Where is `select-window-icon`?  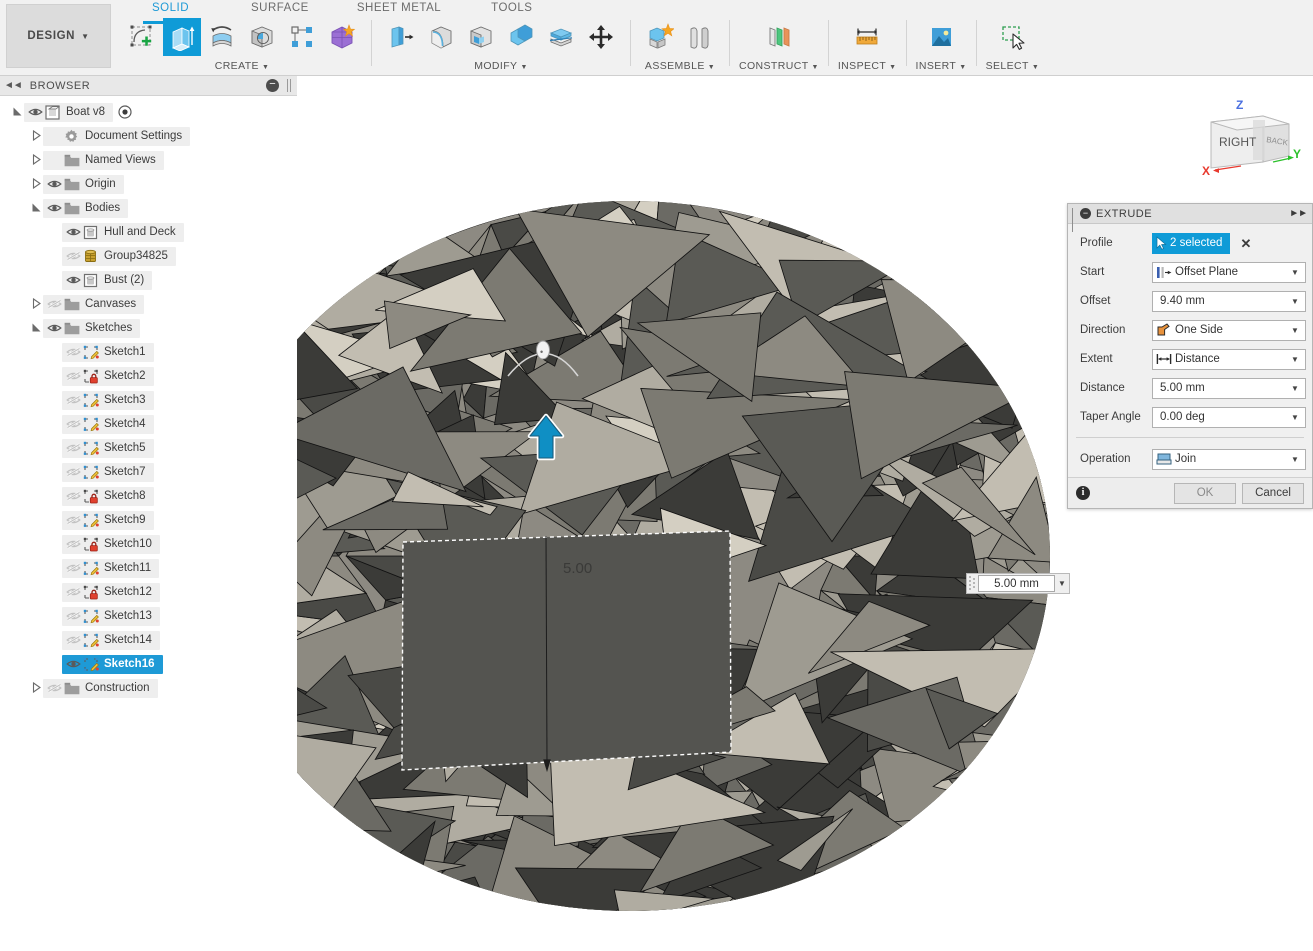
select-window-icon is located at coordinates (1012, 37).